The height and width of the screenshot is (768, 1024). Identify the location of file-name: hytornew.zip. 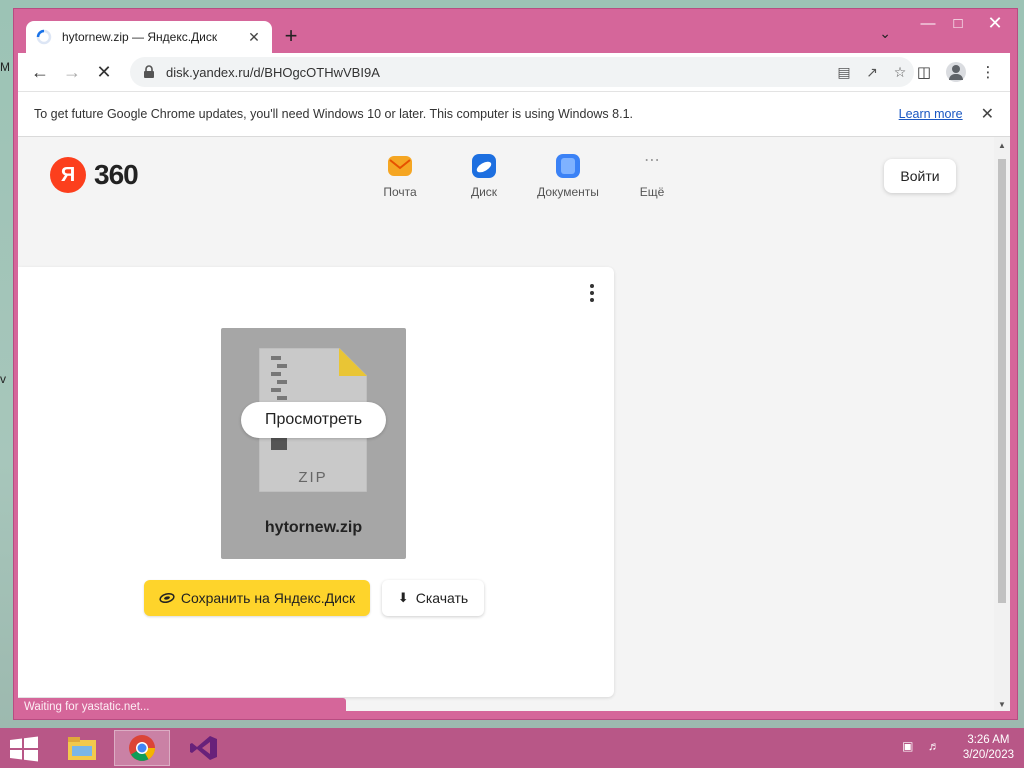
(313, 527).